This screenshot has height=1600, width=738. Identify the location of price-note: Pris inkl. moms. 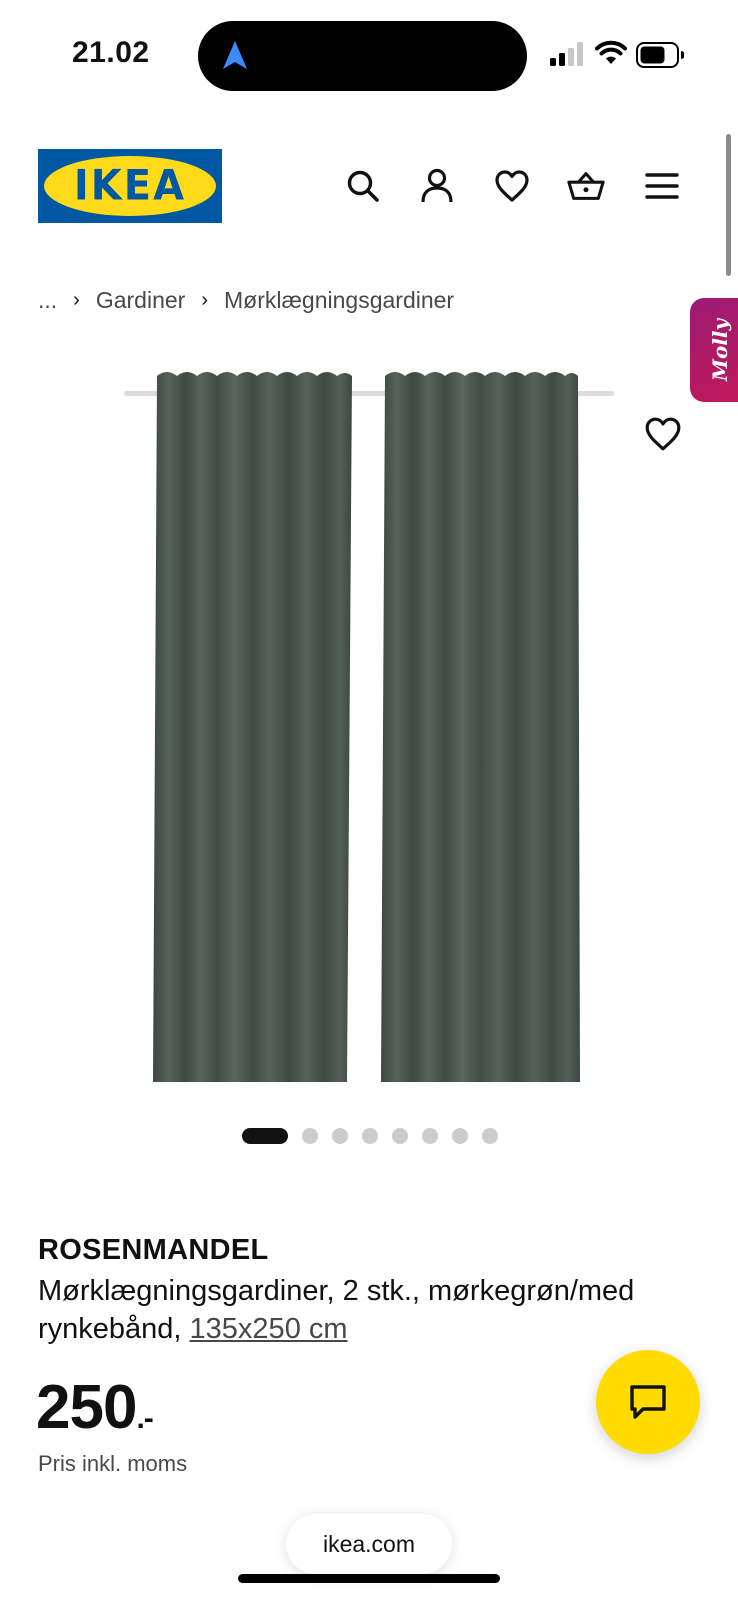
(113, 1463).